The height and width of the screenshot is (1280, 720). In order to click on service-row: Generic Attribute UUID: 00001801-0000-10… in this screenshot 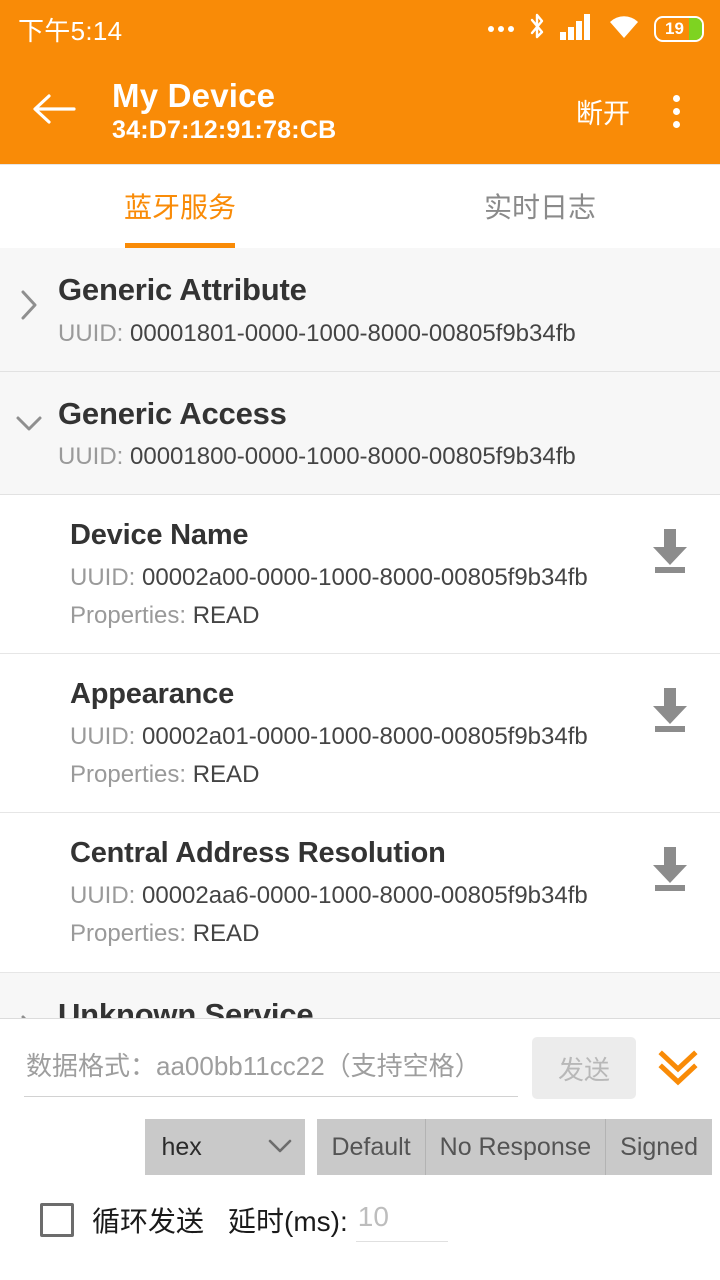, I will do `click(360, 310)`.